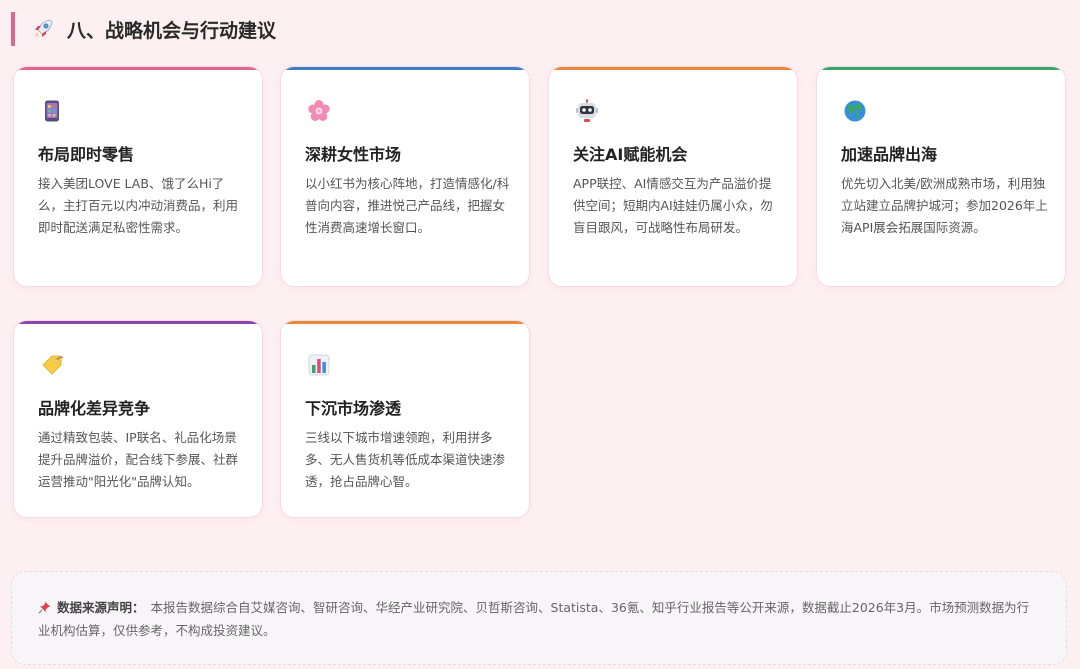  Describe the element at coordinates (630, 154) in the screenshot. I see `card-title: 关注AI赋能机会` at that location.